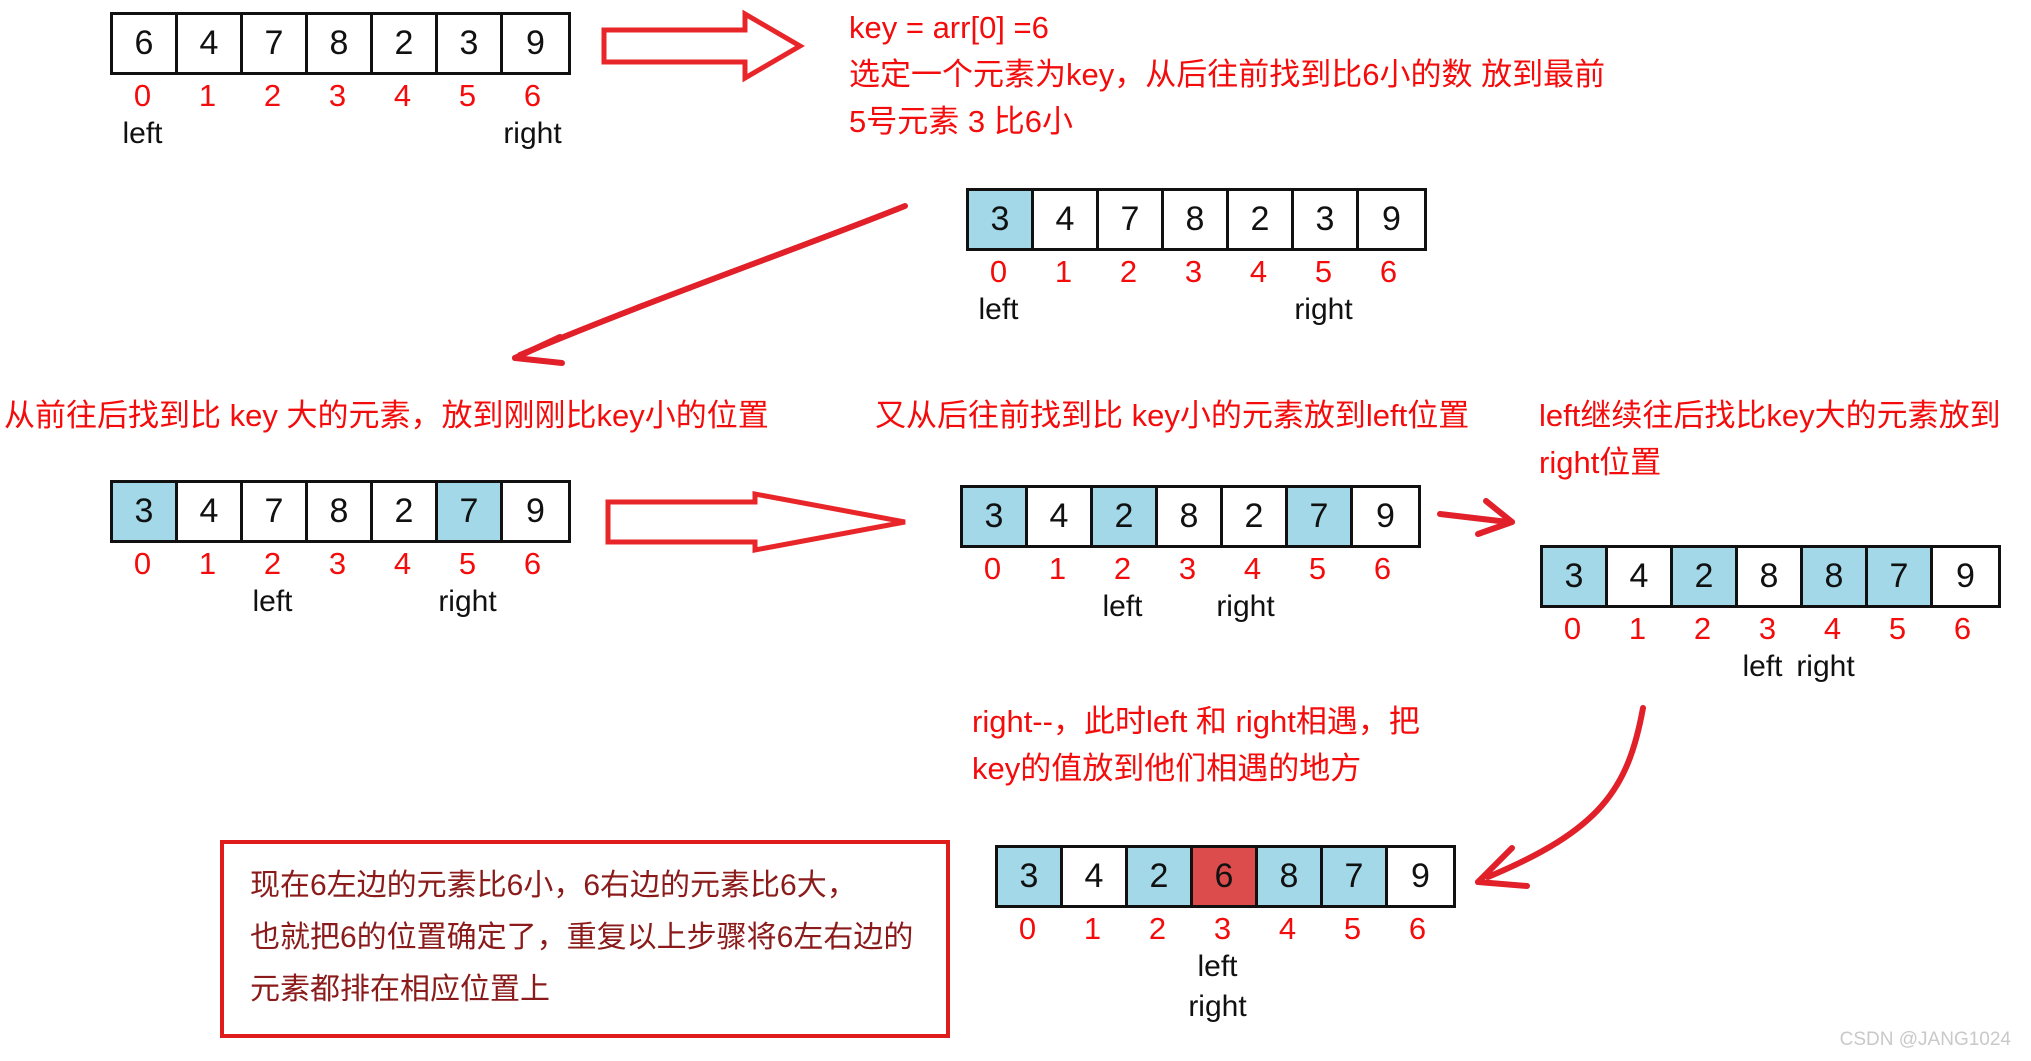 The image size is (2031, 1061). I want to click on array-cells: 6 4 7 8 2 3 9, so click(340, 43).